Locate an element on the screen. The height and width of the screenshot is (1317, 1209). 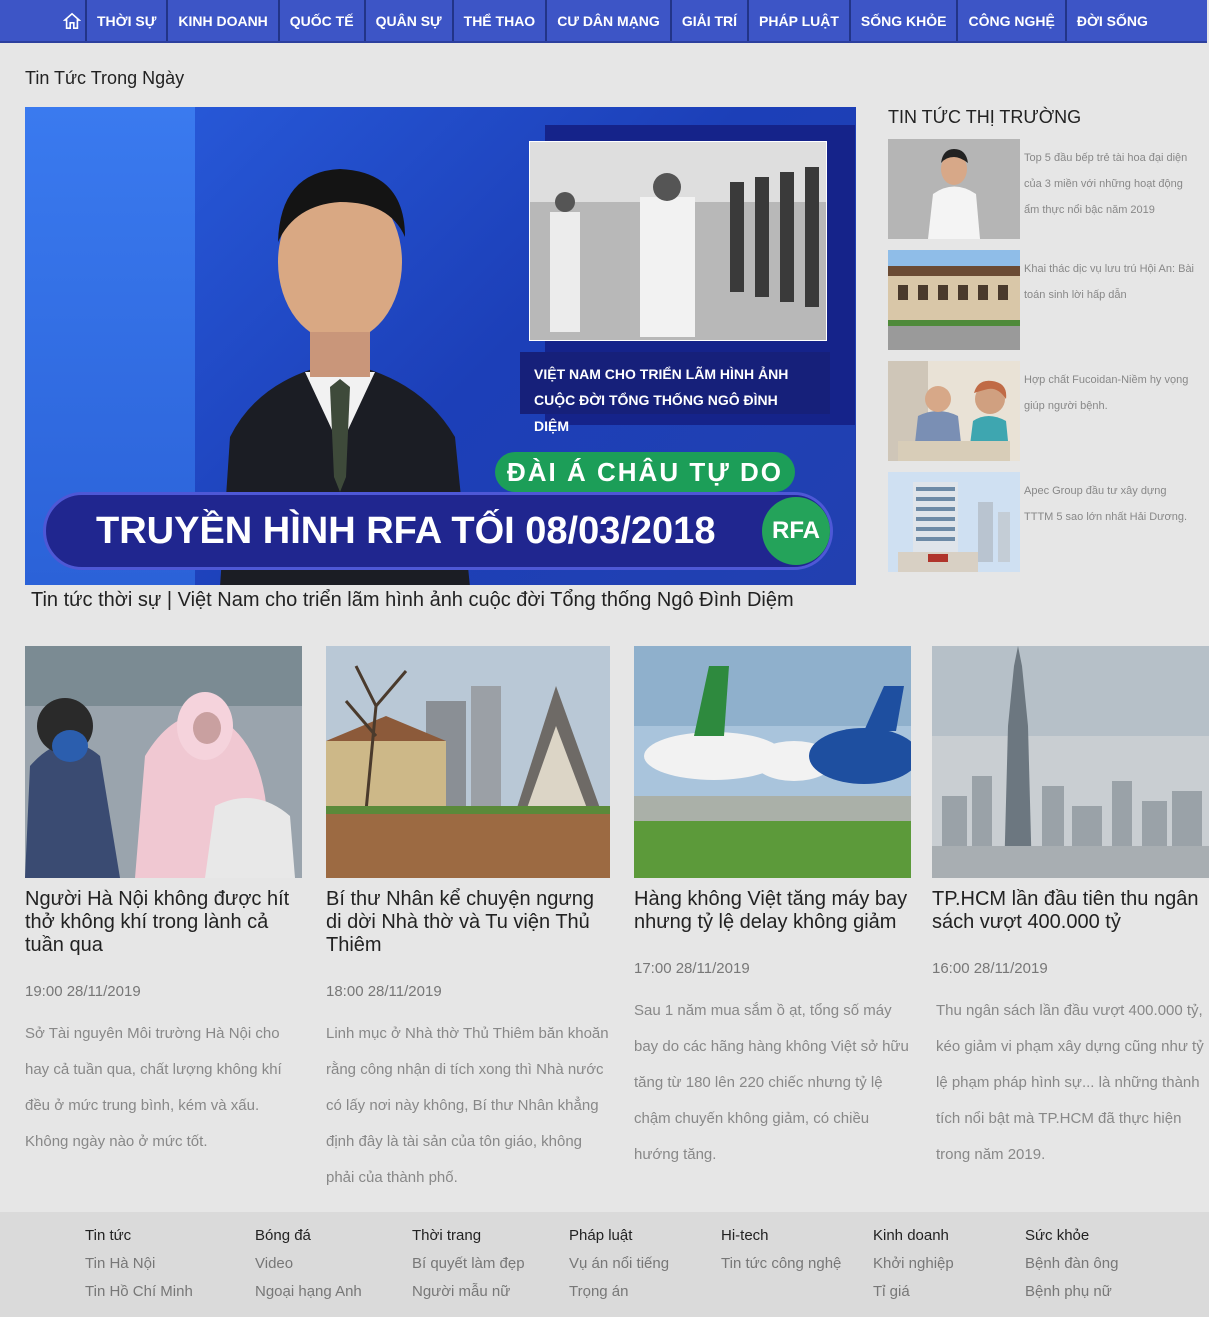
footer-link: Bệnh phụ nữ is located at coordinates (1071, 1296).